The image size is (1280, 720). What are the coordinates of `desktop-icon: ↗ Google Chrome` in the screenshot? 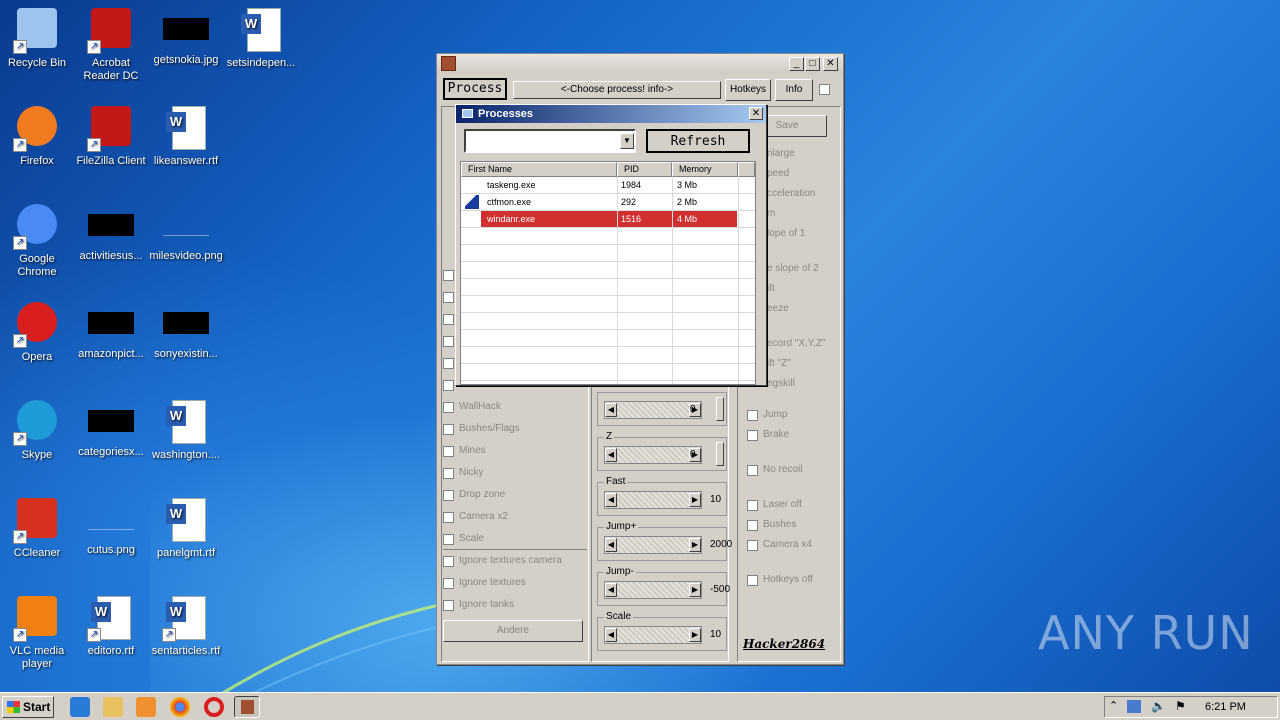 It's located at (37, 240).